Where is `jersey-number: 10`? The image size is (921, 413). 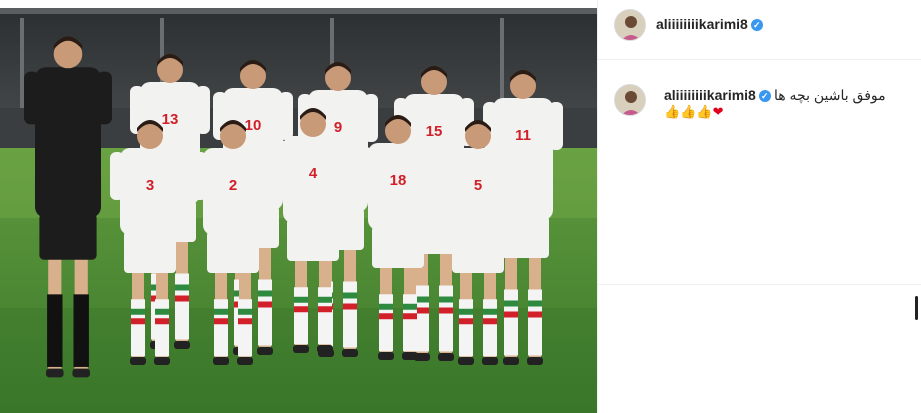
jersey-number: 10 is located at coordinates (253, 125).